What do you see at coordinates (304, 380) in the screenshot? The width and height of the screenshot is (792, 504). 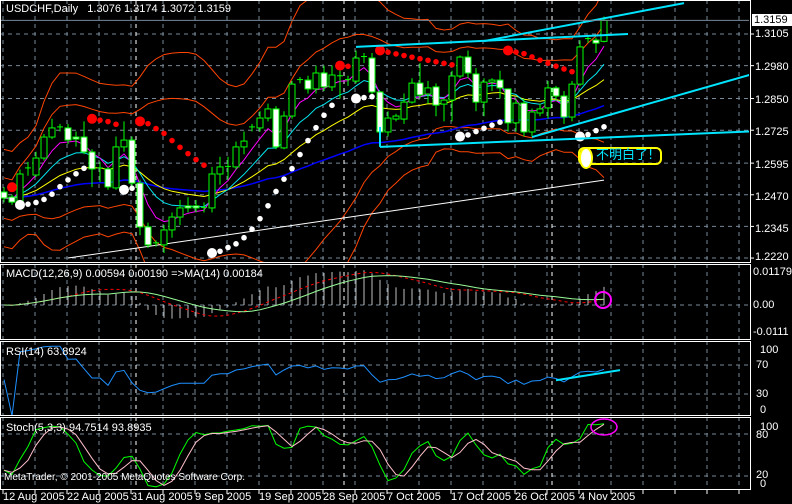 I see `rsi-line` at bounding box center [304, 380].